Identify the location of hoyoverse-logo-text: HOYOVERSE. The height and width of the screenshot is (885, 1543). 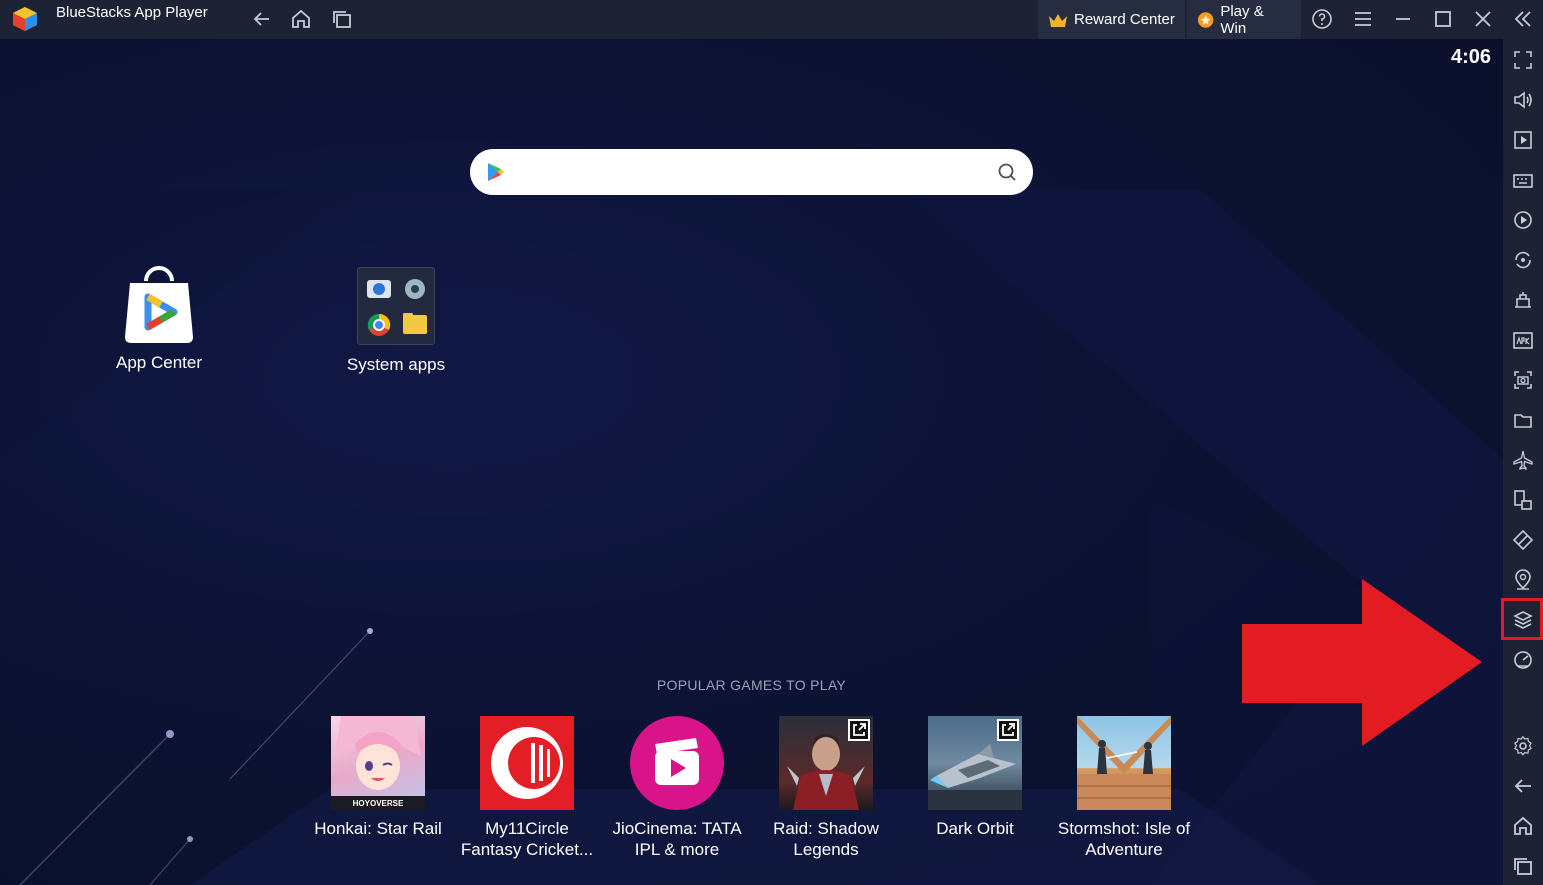
(378, 803).